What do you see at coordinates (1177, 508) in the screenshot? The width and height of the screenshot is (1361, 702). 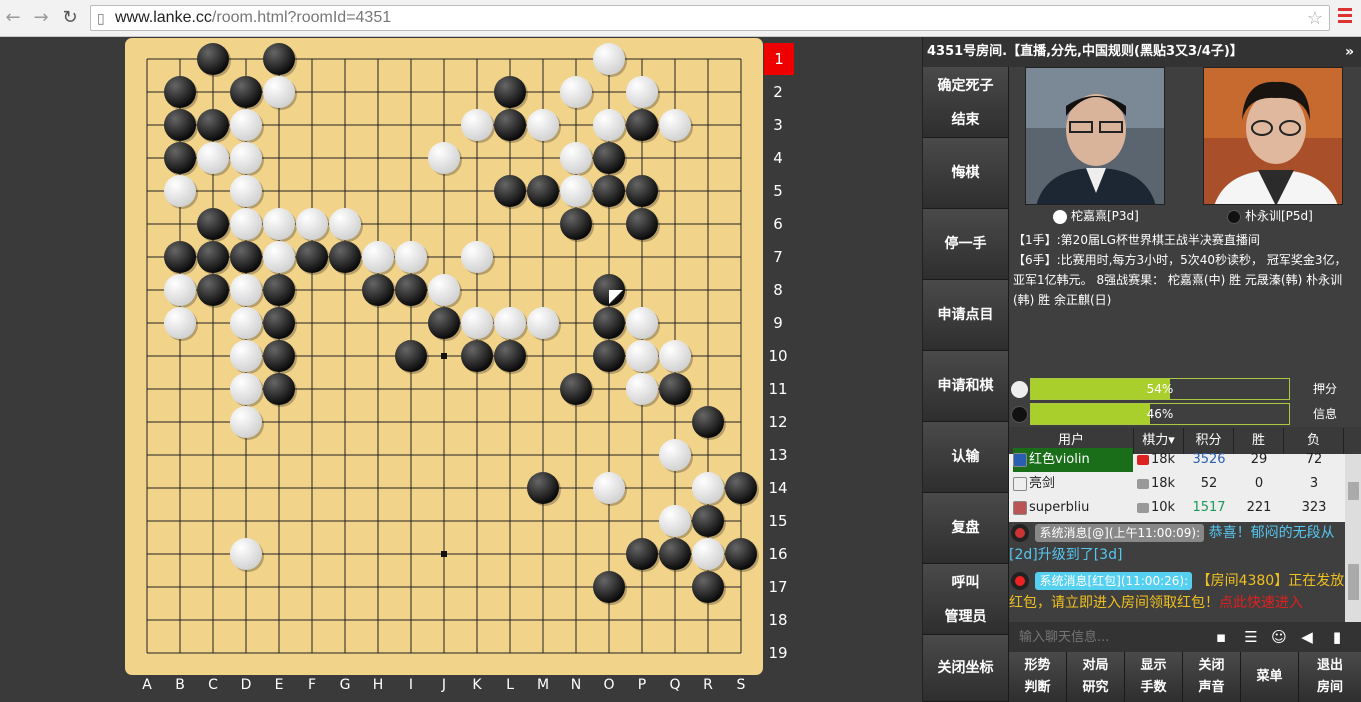 I see `user-row: superbliu 10k 1517 221 323` at bounding box center [1177, 508].